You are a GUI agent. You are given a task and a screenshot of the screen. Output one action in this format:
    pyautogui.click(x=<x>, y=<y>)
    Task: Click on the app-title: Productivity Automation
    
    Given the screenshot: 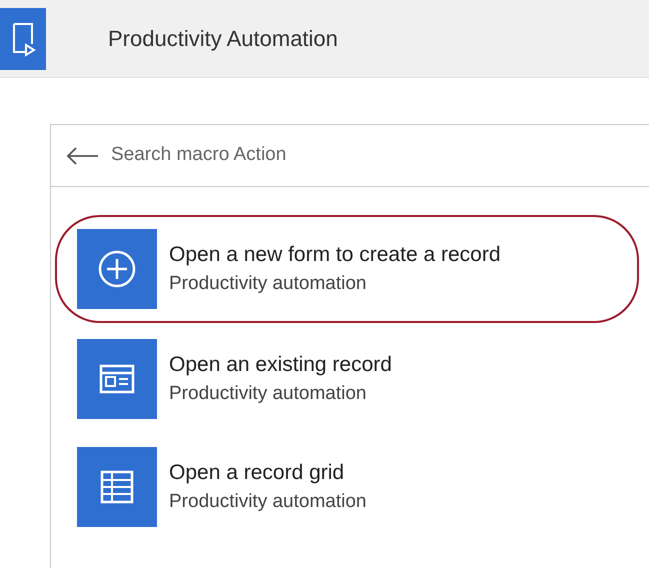 What is the action you would take?
    pyautogui.click(x=223, y=39)
    